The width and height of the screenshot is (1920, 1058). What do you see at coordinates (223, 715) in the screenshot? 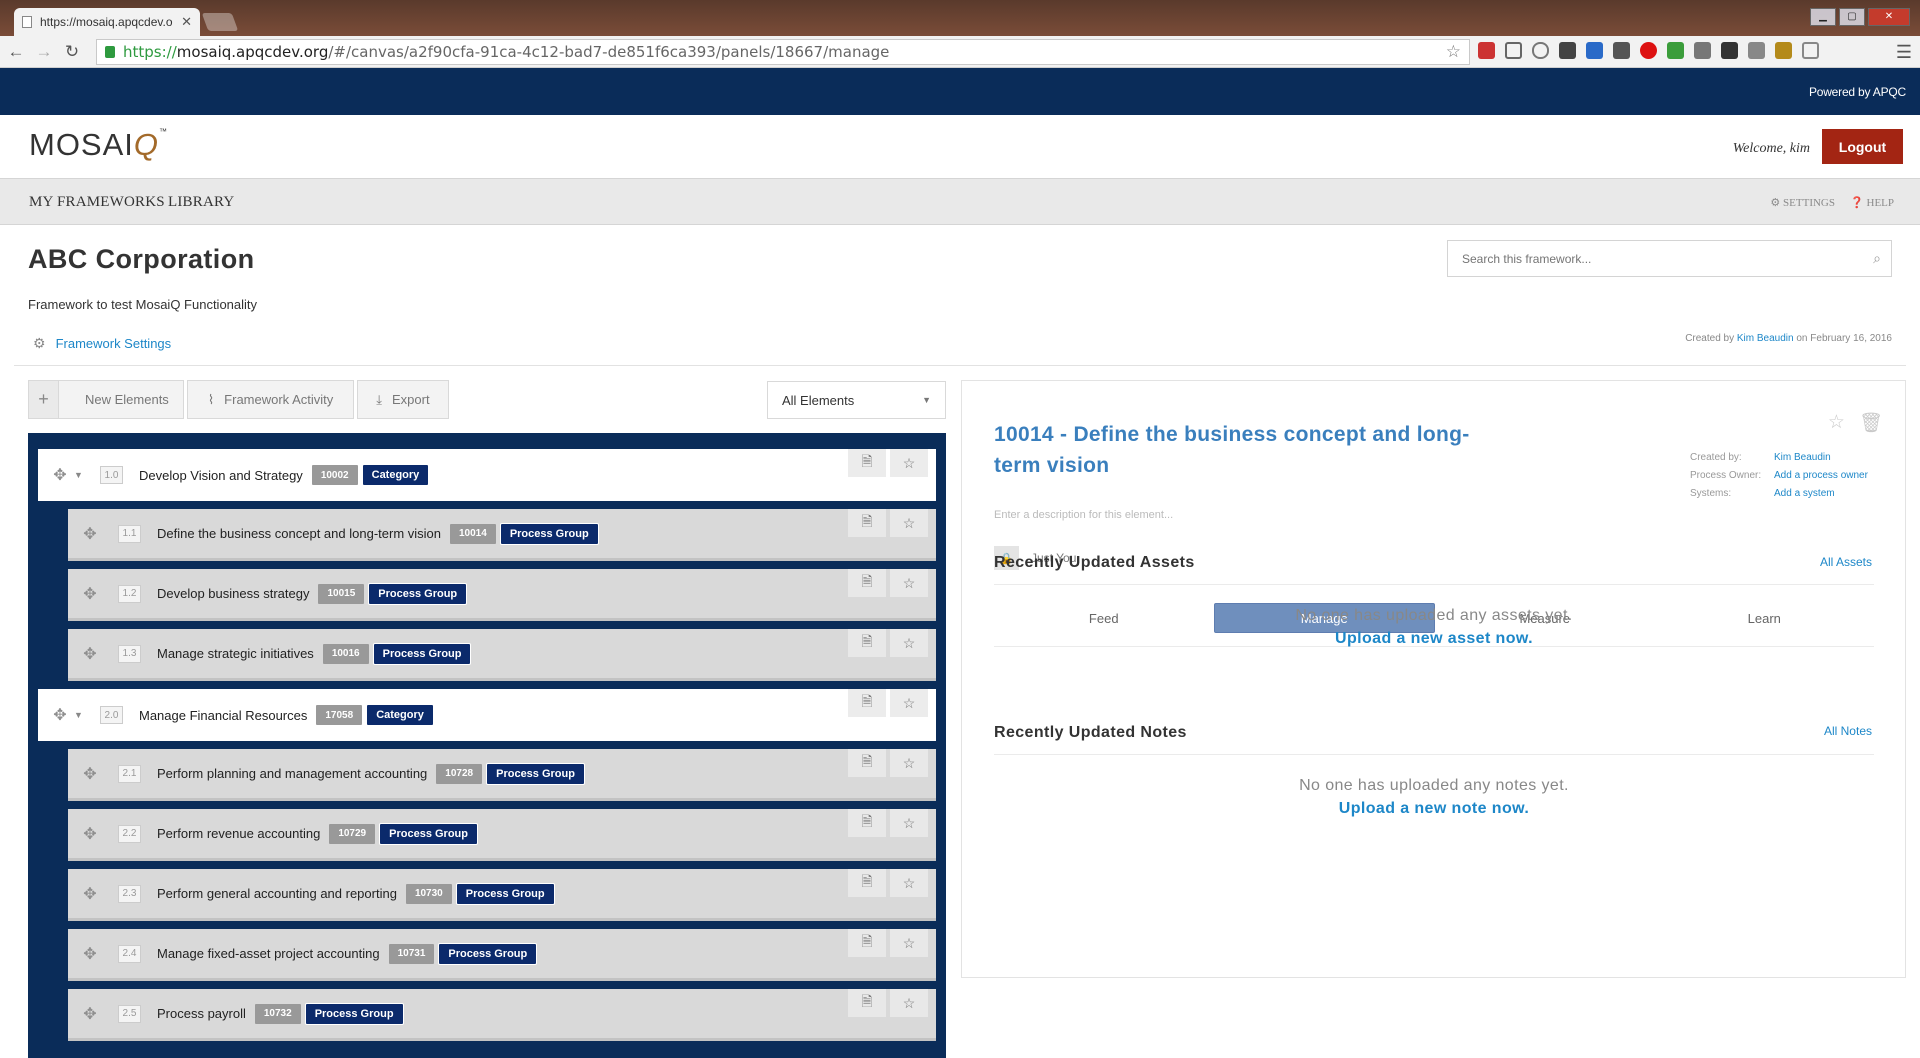
I see `element-label: Manage Financial Resources` at bounding box center [223, 715].